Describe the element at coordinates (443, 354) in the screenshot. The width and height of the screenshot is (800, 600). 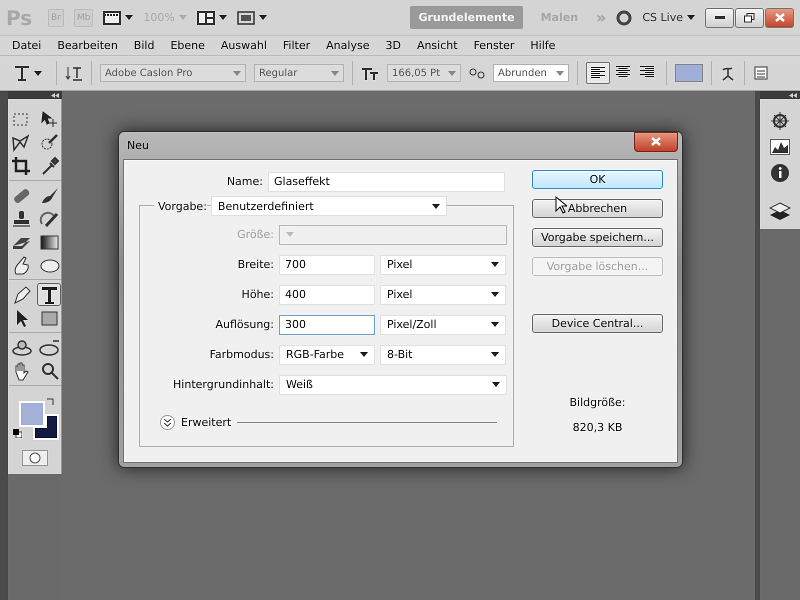
I see `dropdown: 8-Bit` at that location.